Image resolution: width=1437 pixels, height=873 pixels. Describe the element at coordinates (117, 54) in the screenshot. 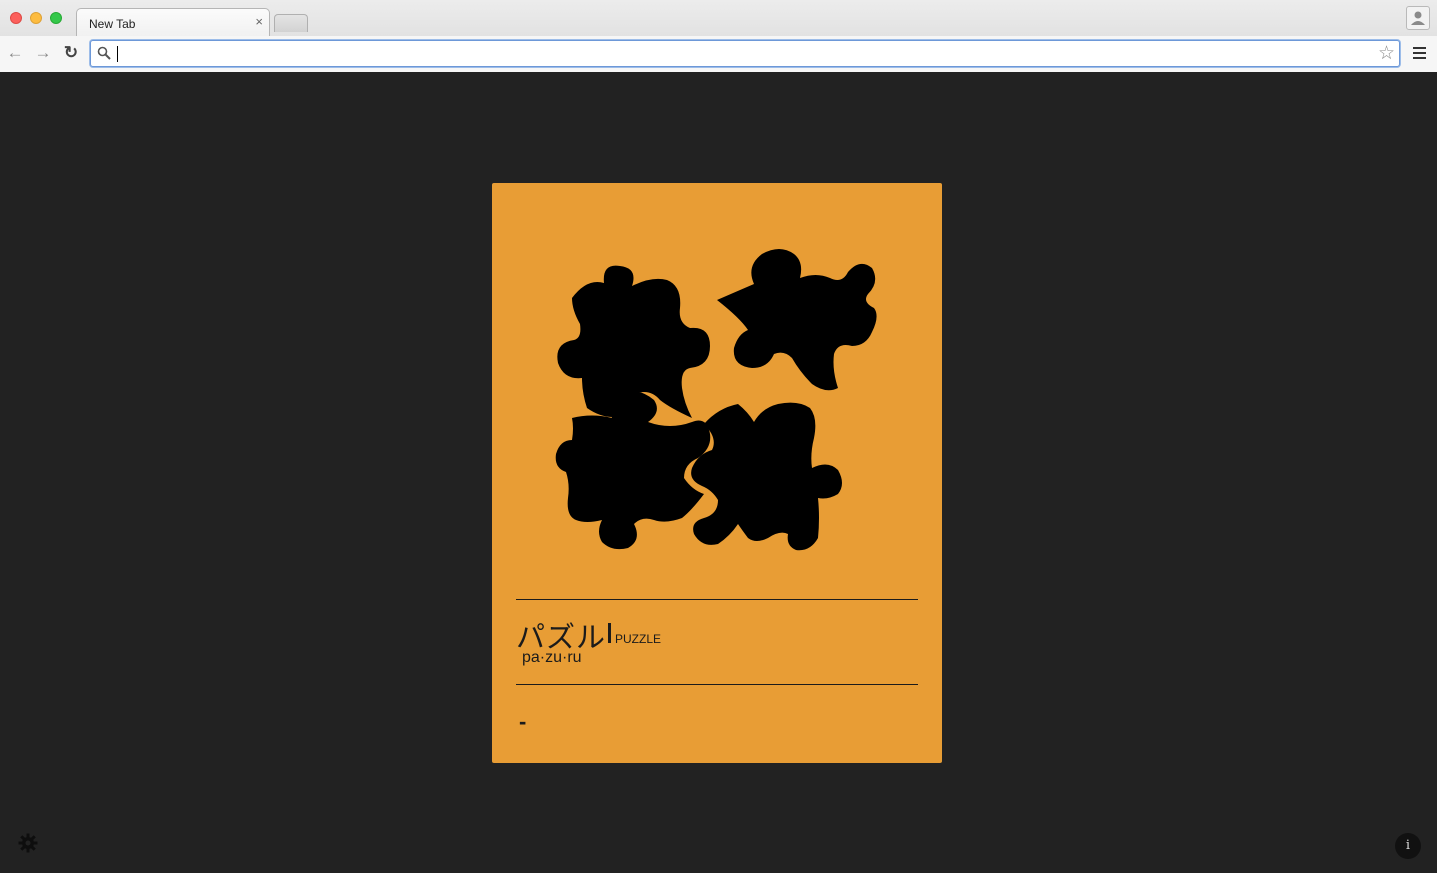

I see `text-caret` at that location.